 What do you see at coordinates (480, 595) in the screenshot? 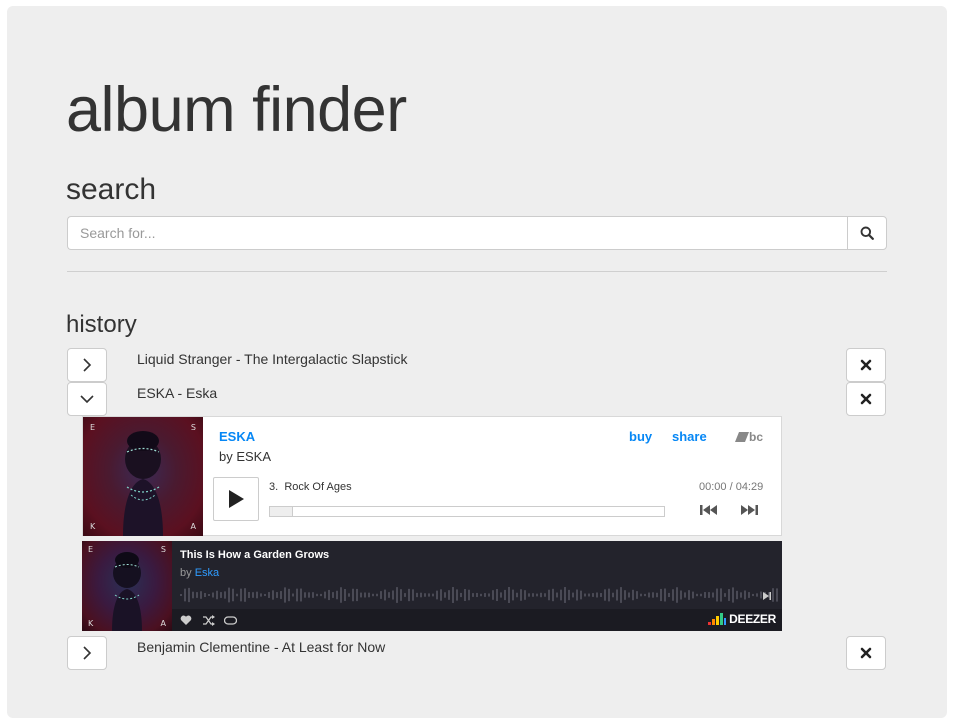
I see `waveform` at bounding box center [480, 595].